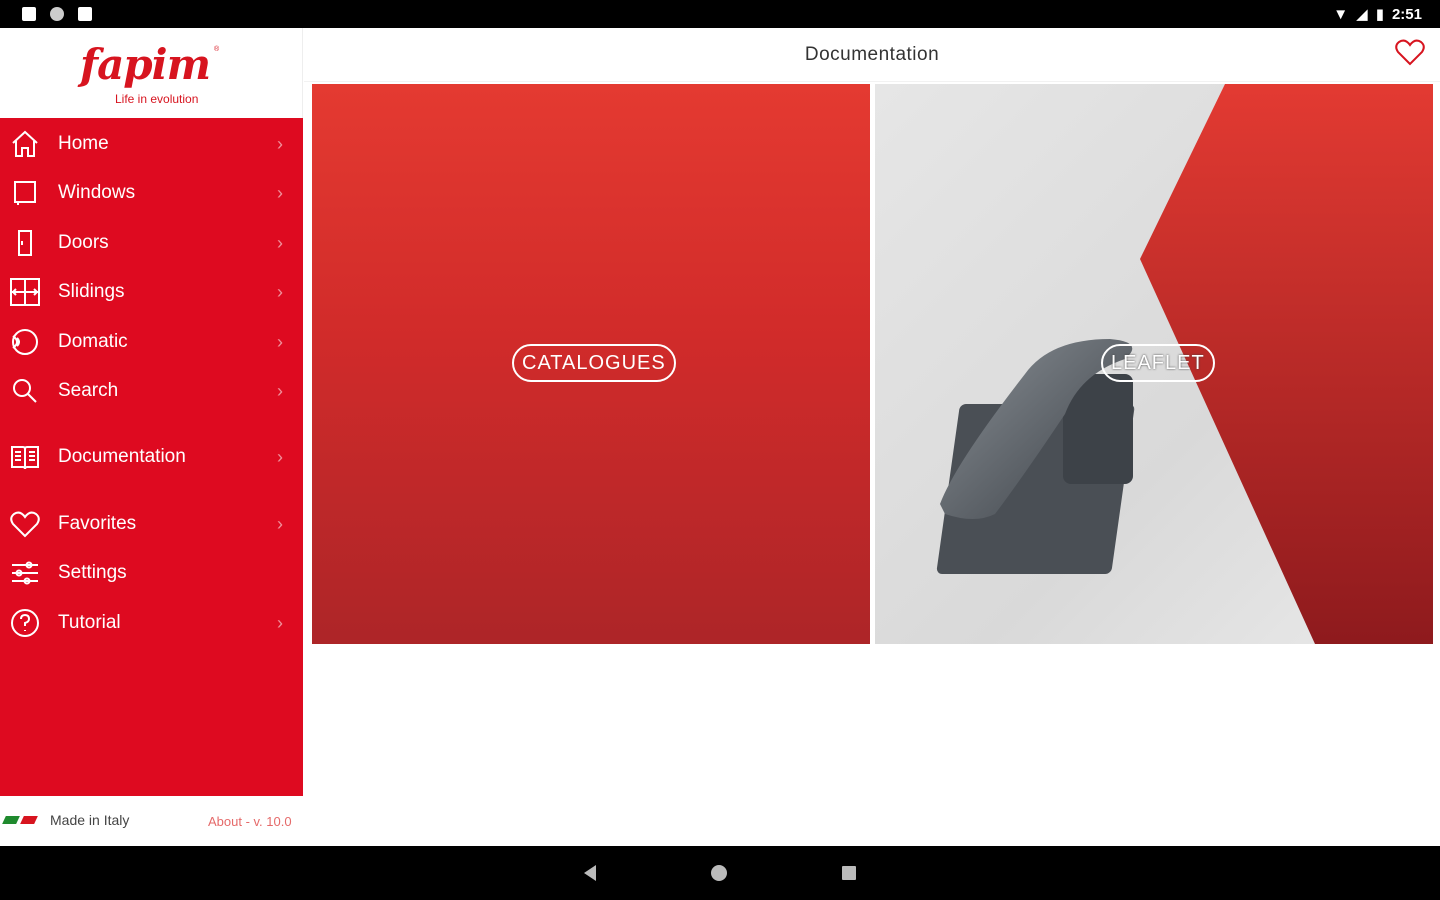 This screenshot has width=1440, height=900. I want to click on sliders-icon, so click(25, 573).